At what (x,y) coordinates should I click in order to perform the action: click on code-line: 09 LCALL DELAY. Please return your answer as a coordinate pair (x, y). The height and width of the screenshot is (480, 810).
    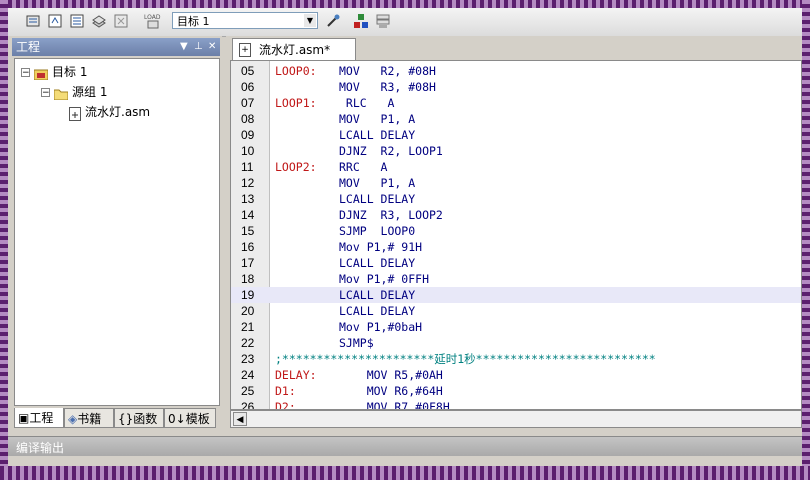
    Looking at the image, I should click on (516, 135).